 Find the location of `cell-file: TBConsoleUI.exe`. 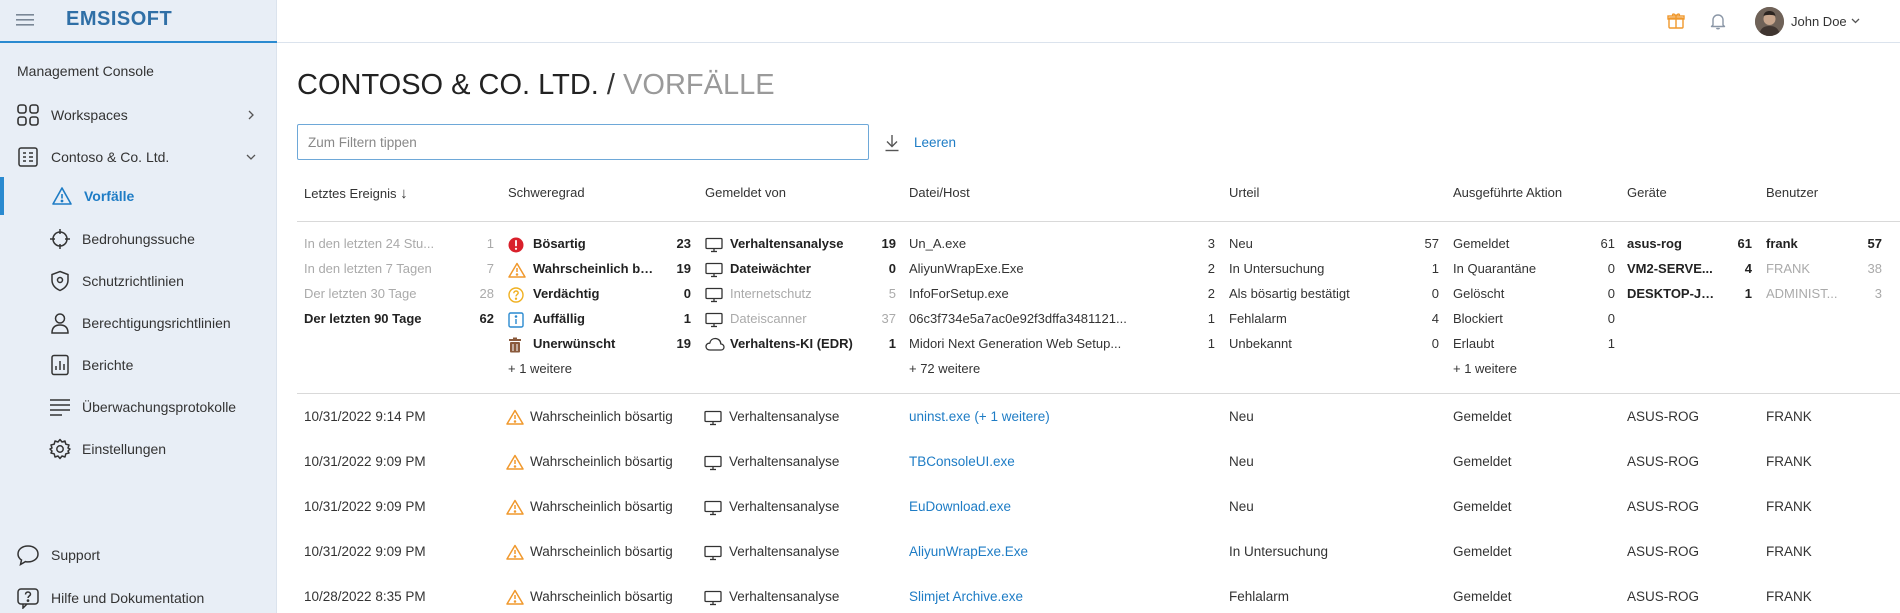

cell-file: TBConsoleUI.exe is located at coordinates (962, 461).